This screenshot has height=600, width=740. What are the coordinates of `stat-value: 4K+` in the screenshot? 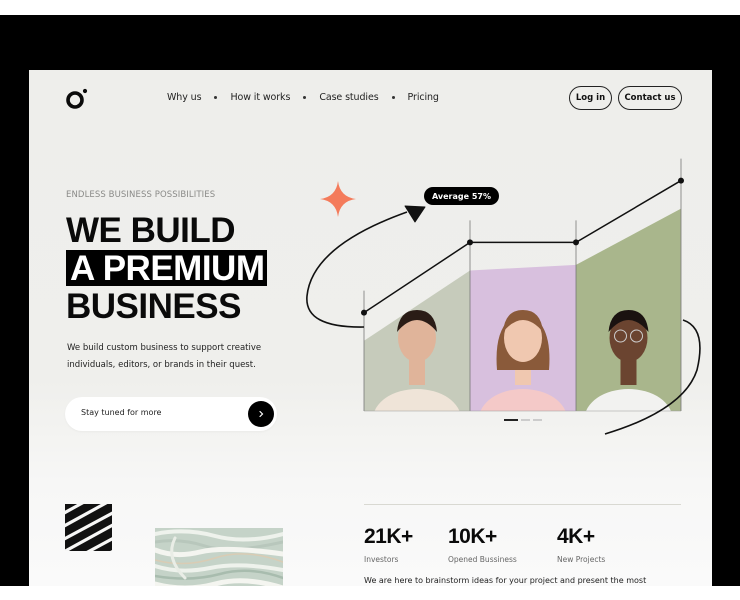 It's located at (576, 536).